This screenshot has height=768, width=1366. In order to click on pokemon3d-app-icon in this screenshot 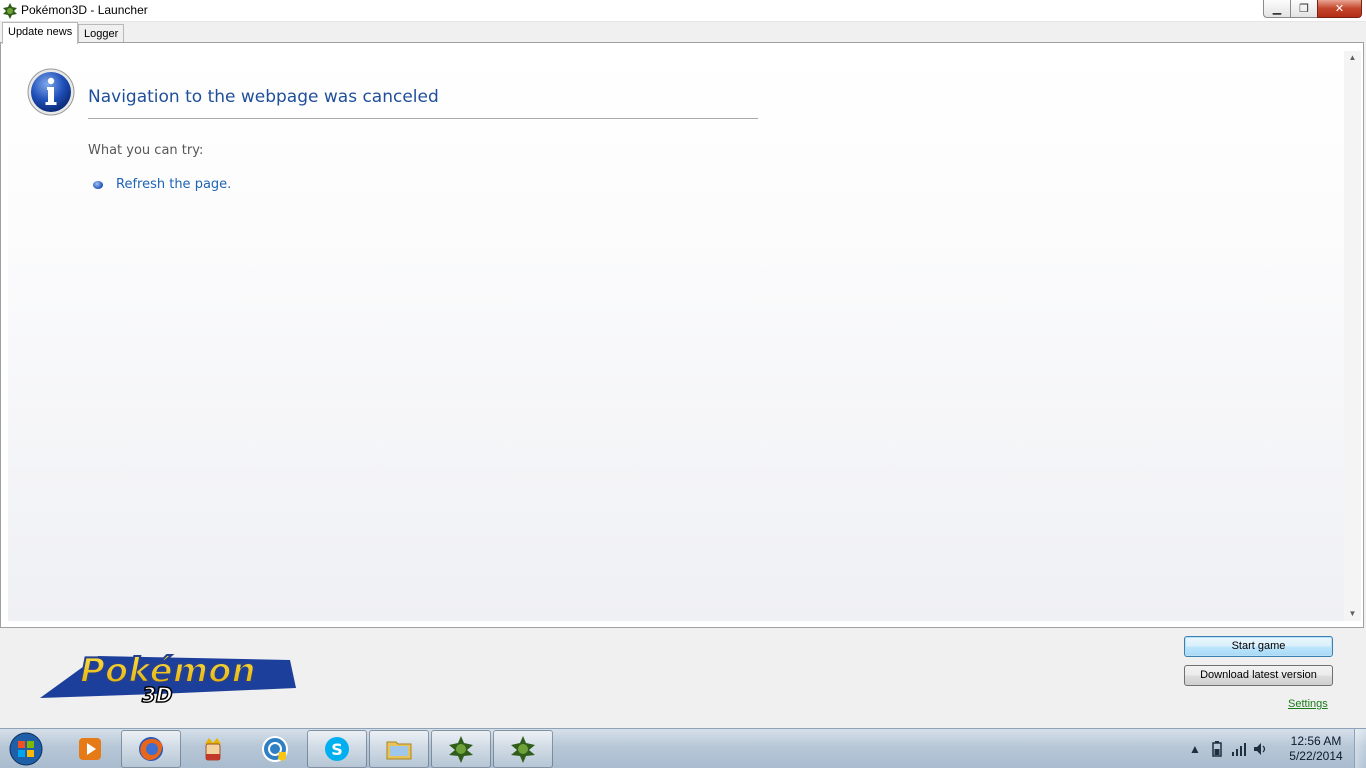, I will do `click(10, 11)`.